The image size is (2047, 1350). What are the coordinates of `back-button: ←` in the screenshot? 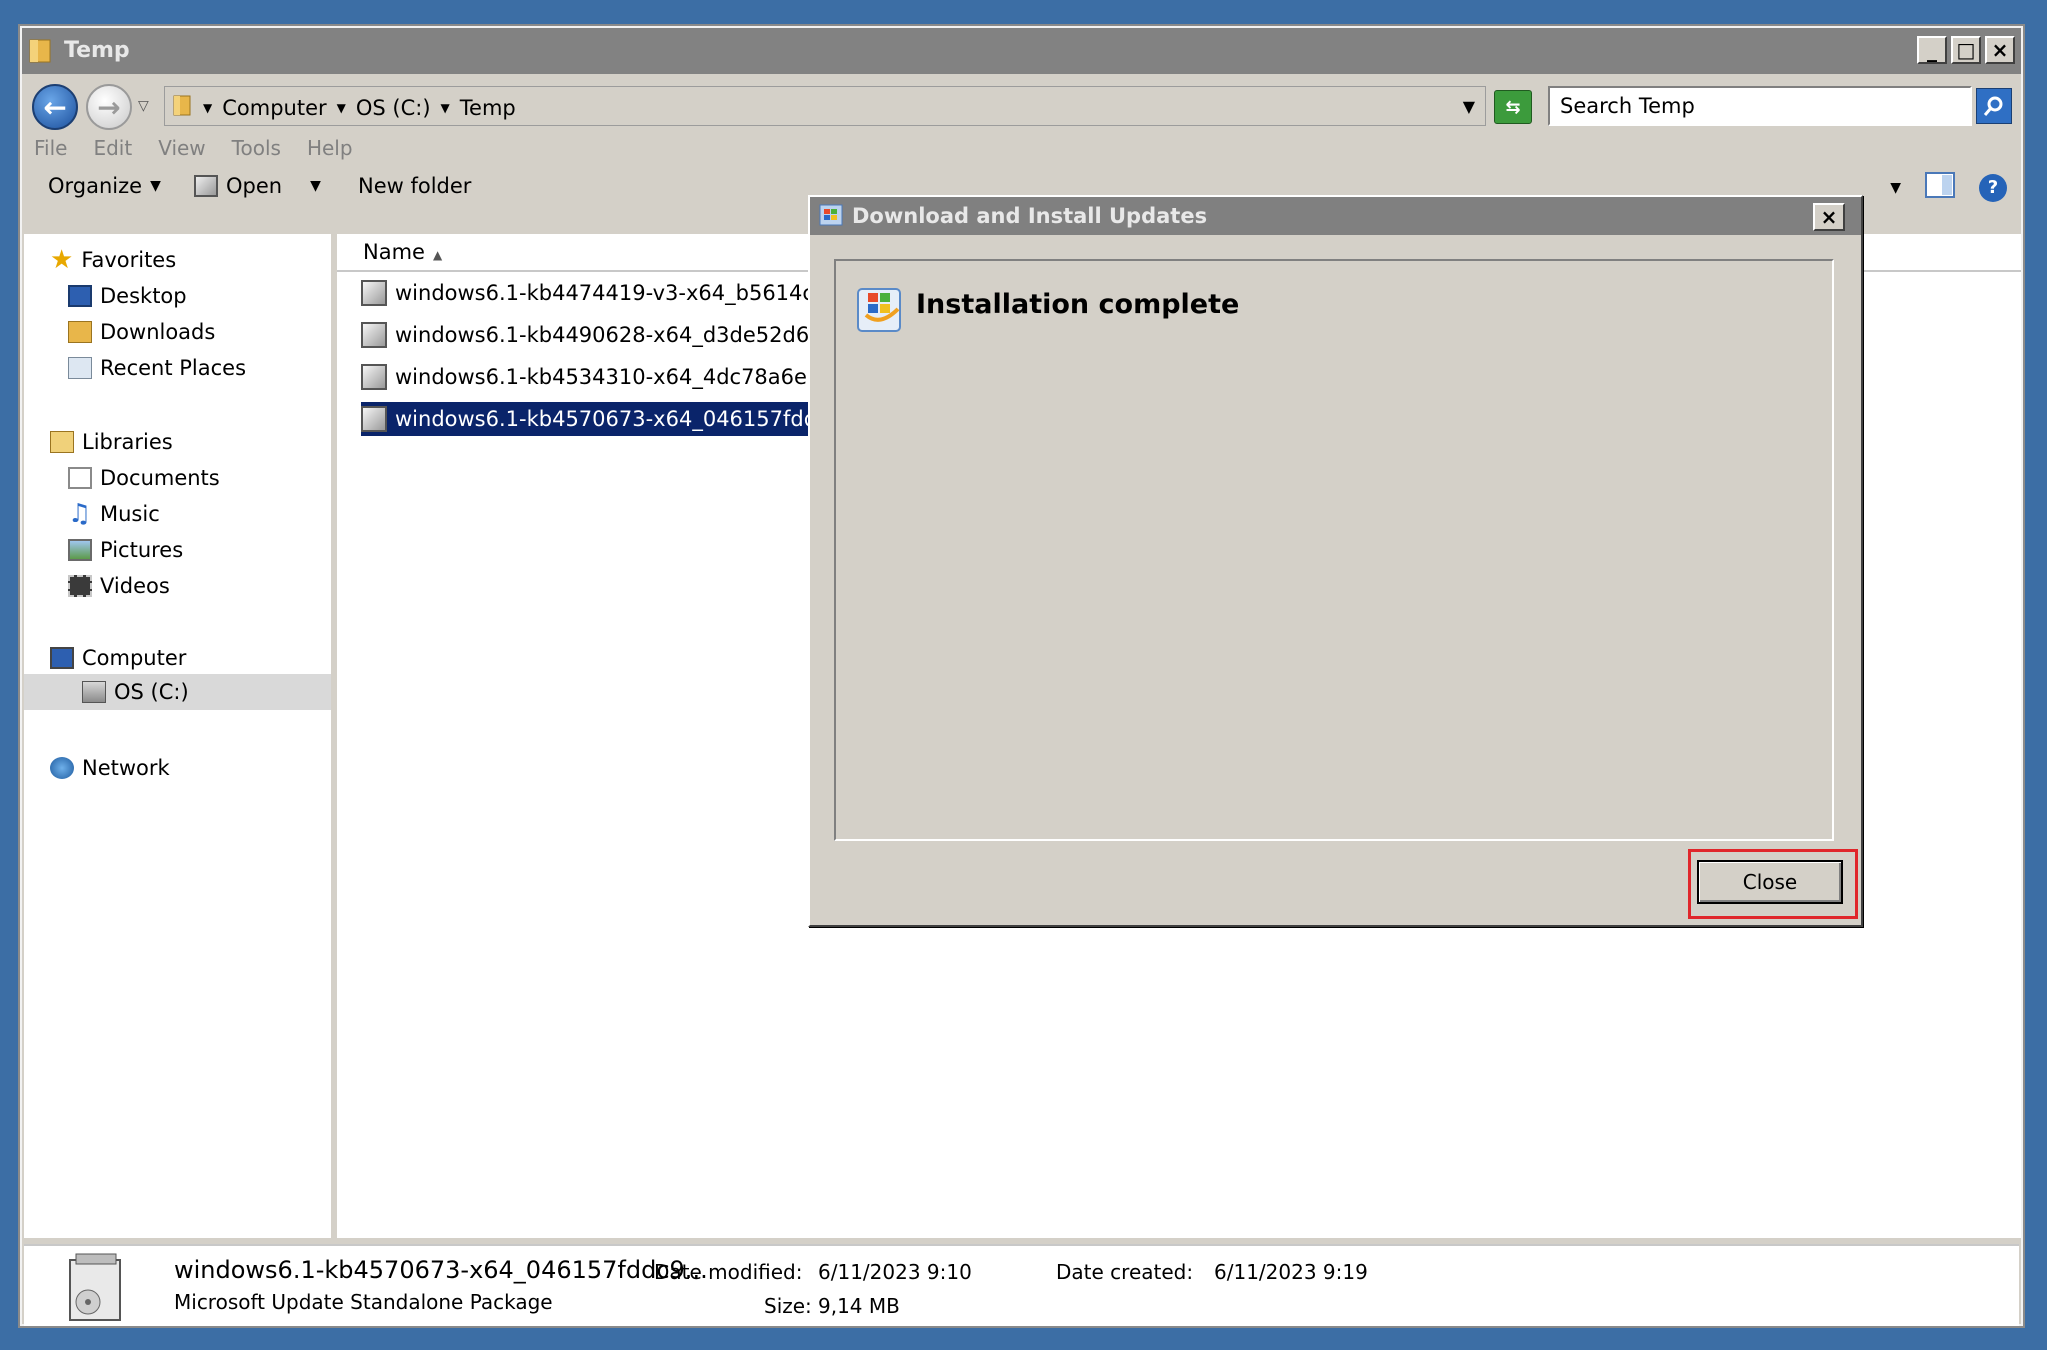 It's located at (55, 107).